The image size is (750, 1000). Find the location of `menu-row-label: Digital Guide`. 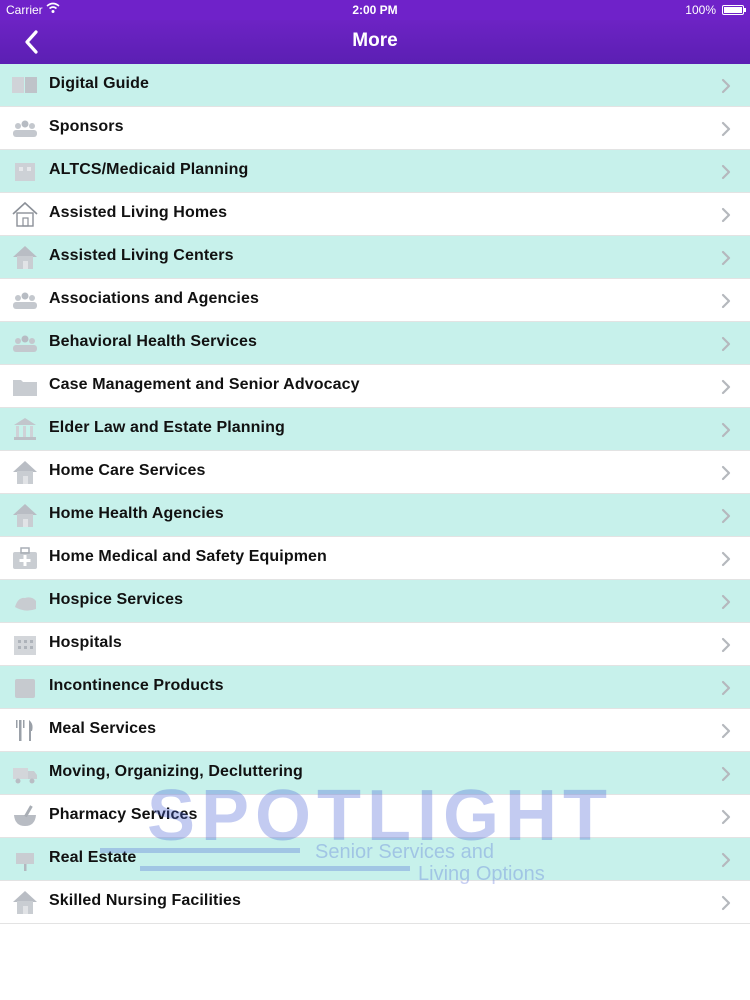

menu-row-label: Digital Guide is located at coordinates (99, 83).